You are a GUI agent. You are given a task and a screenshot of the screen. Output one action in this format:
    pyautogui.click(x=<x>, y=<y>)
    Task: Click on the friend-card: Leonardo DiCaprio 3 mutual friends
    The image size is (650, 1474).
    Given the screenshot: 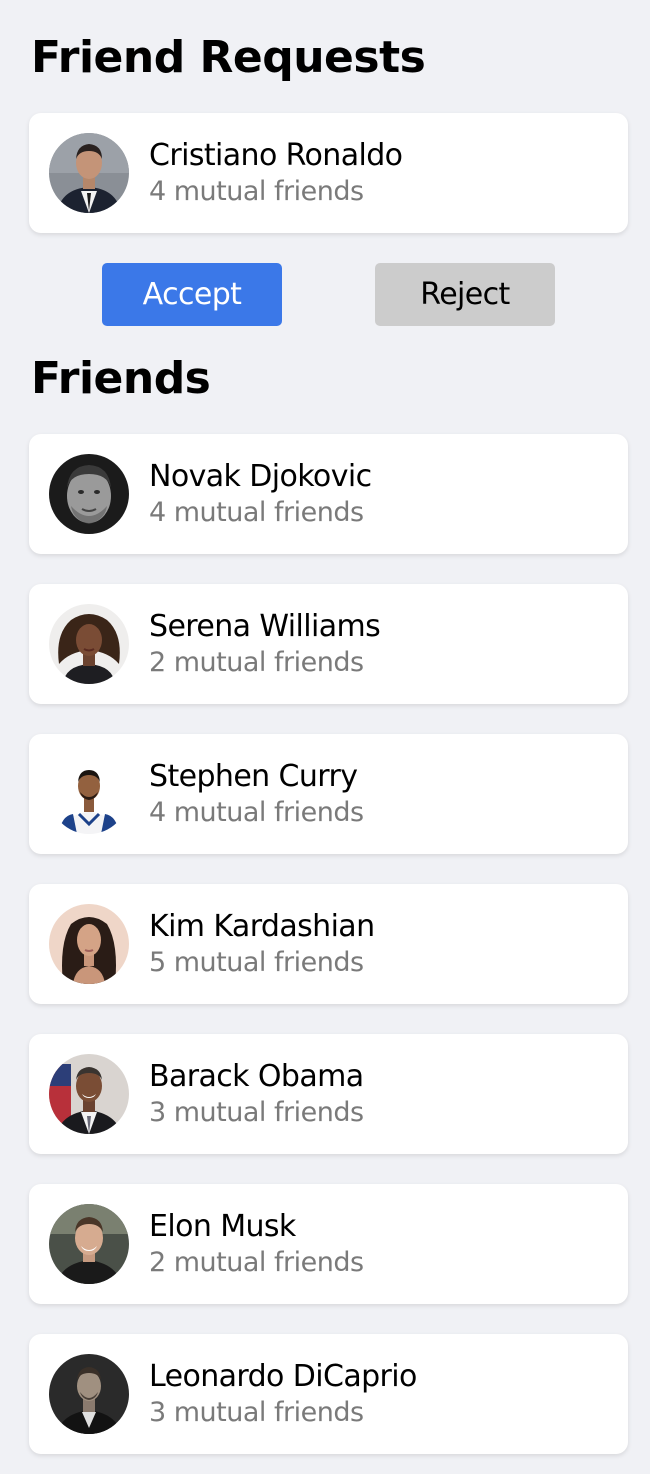 What is the action you would take?
    pyautogui.click(x=328, y=1394)
    